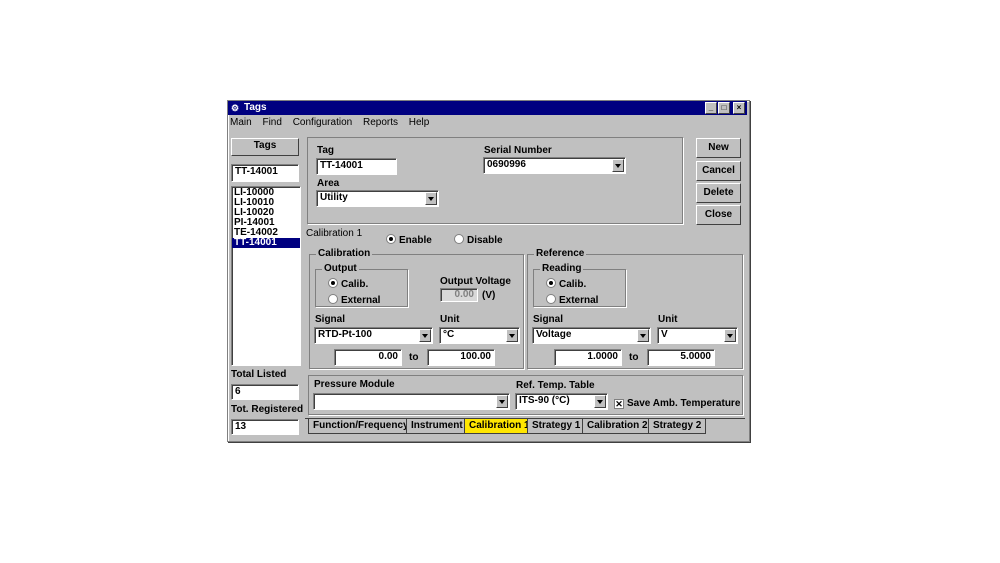 Image resolution: width=1000 pixels, height=563 pixels. Describe the element at coordinates (579, 300) in the screenshot. I see `reading-external-label: External` at that location.